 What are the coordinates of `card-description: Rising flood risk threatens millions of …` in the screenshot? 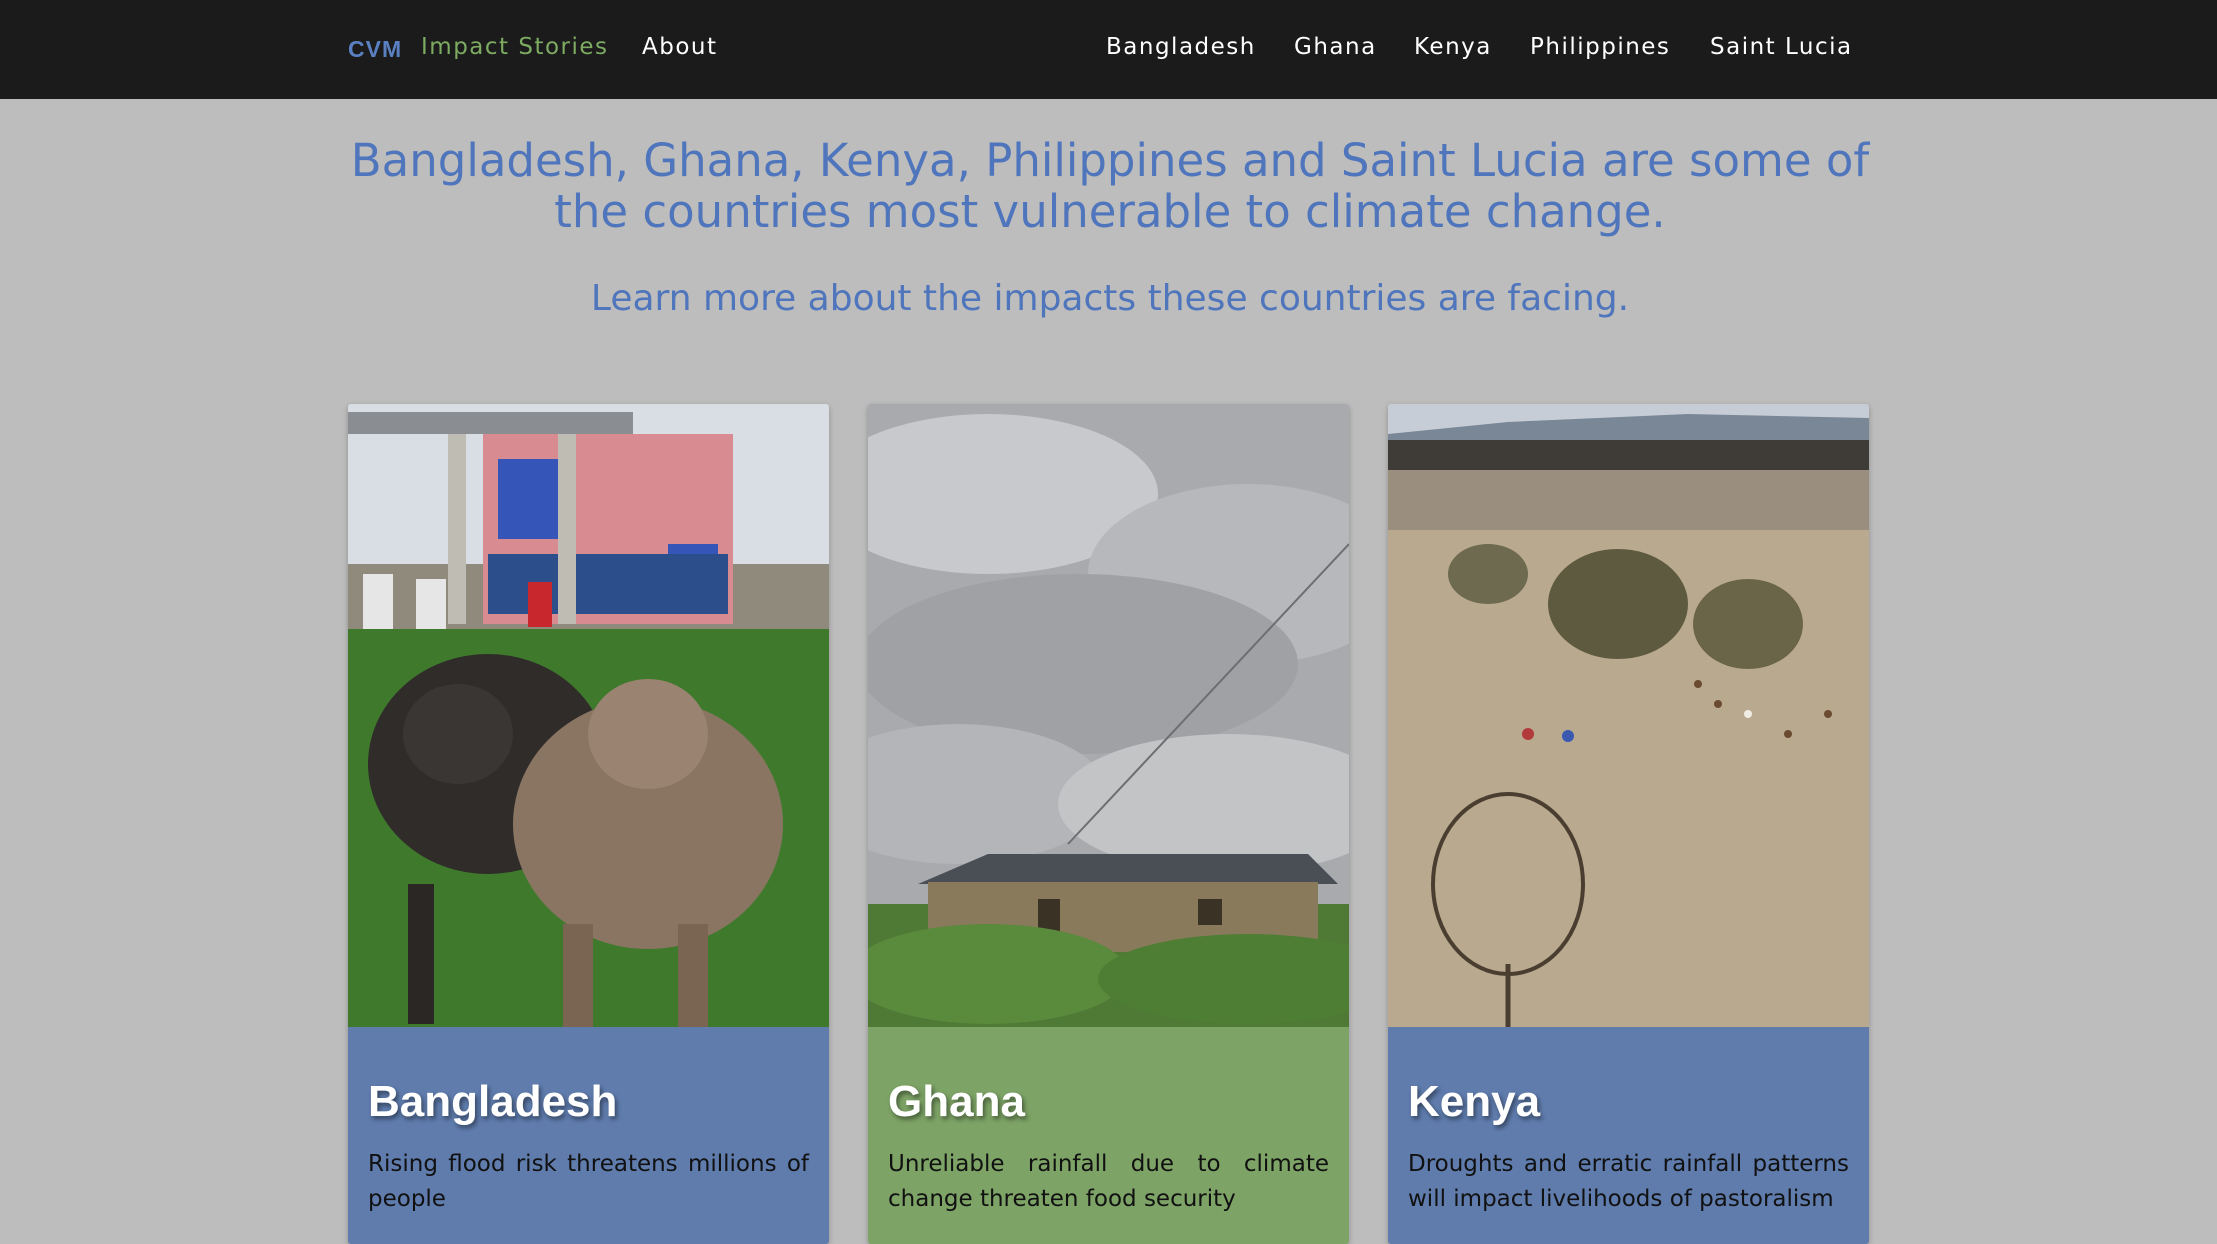 It's located at (588, 1181).